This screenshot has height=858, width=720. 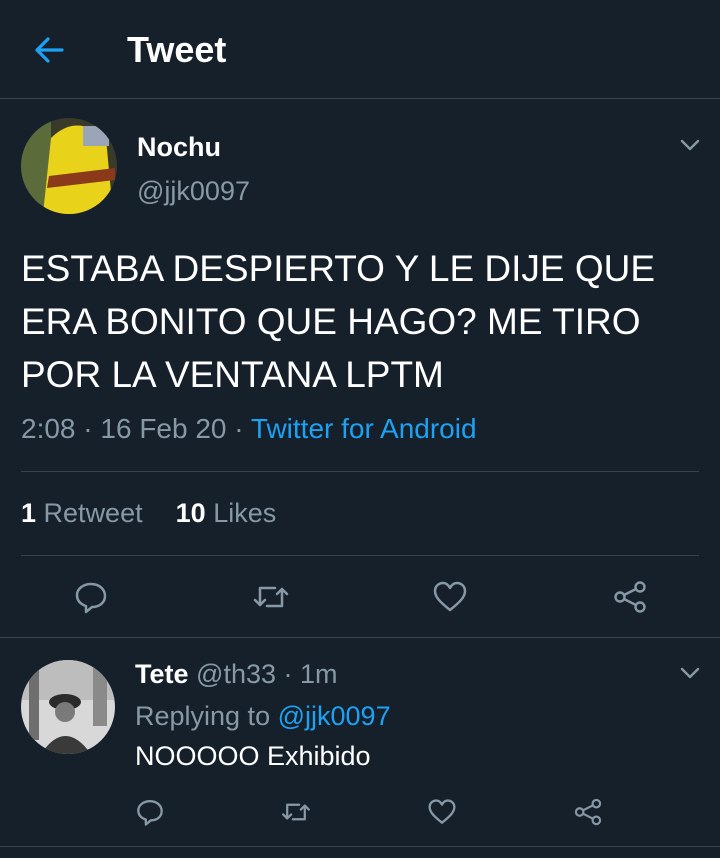 I want to click on likes-label: Likes, so click(x=245, y=513).